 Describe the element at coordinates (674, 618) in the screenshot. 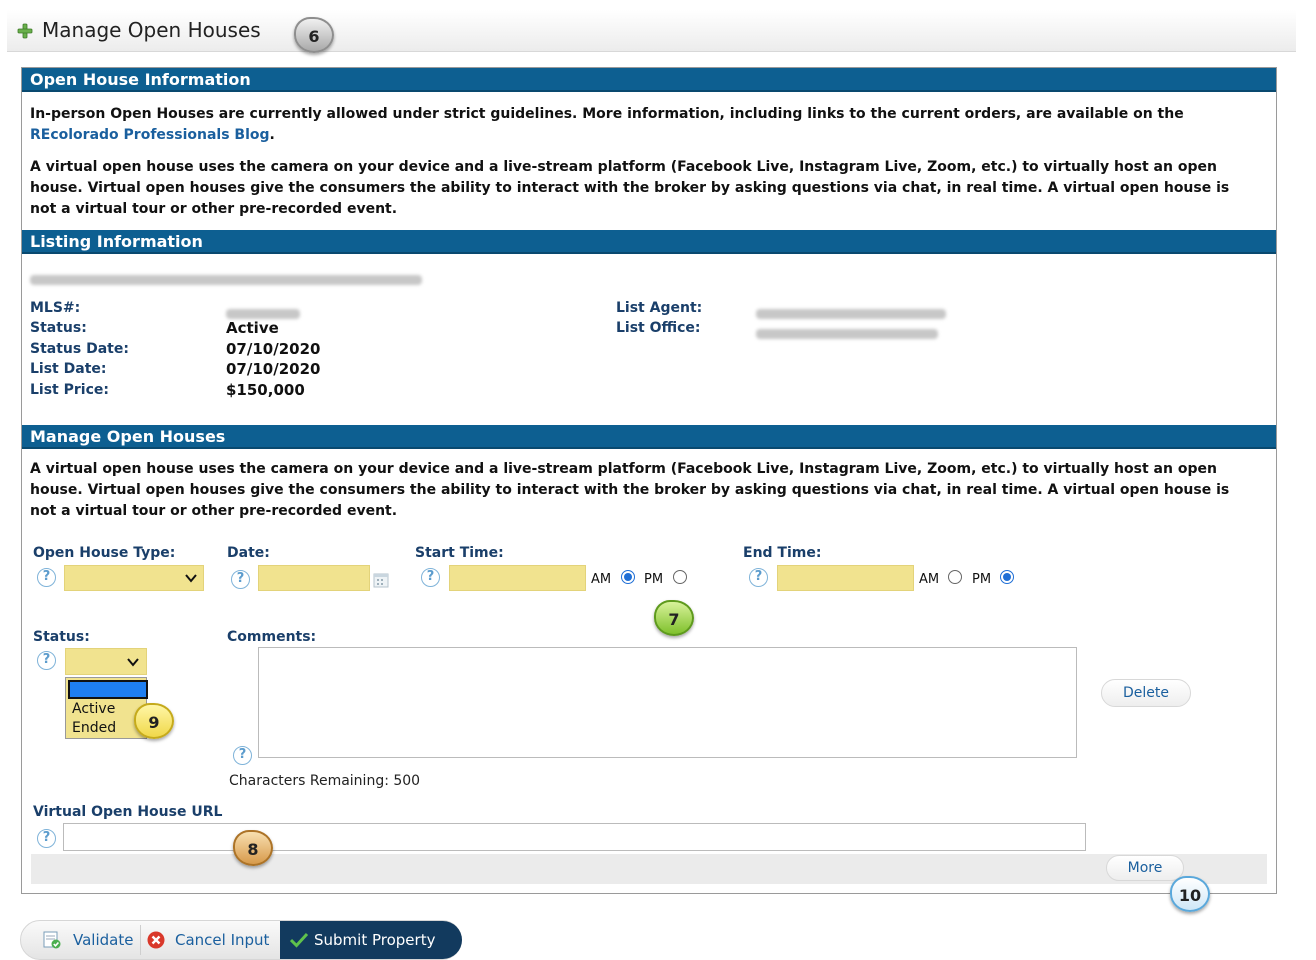

I see `callout-badge: 7` at that location.